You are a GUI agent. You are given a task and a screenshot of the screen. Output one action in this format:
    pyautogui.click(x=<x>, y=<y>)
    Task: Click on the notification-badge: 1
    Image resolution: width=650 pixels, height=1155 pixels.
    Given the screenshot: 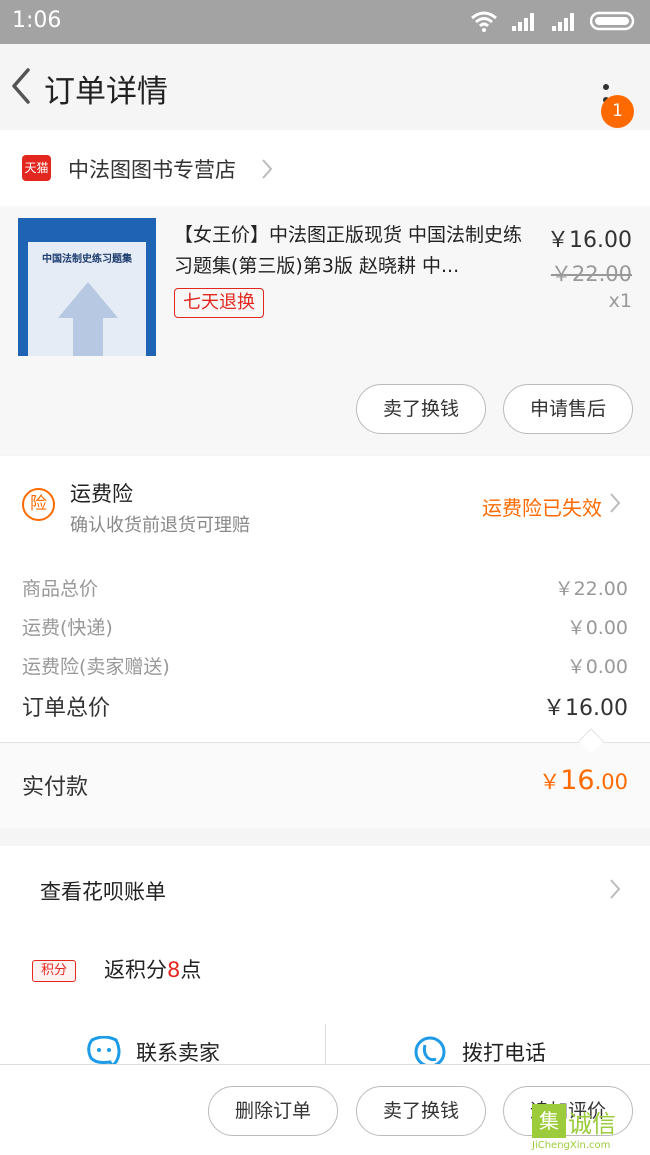 What is the action you would take?
    pyautogui.click(x=617, y=111)
    